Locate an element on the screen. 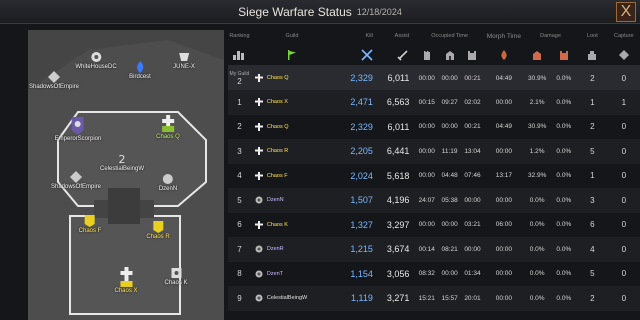 The height and width of the screenshot is (320, 640). guild-cell: CelestialBeingW is located at coordinates (290, 298).